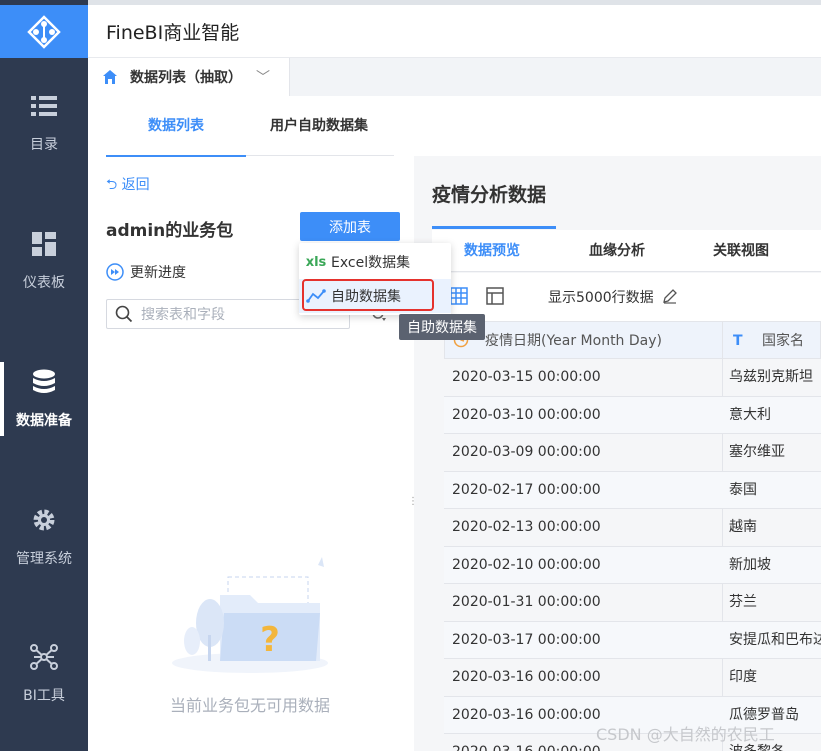  Describe the element at coordinates (250, 615) in the screenshot. I see `empty-folder-illustration: ?` at that location.